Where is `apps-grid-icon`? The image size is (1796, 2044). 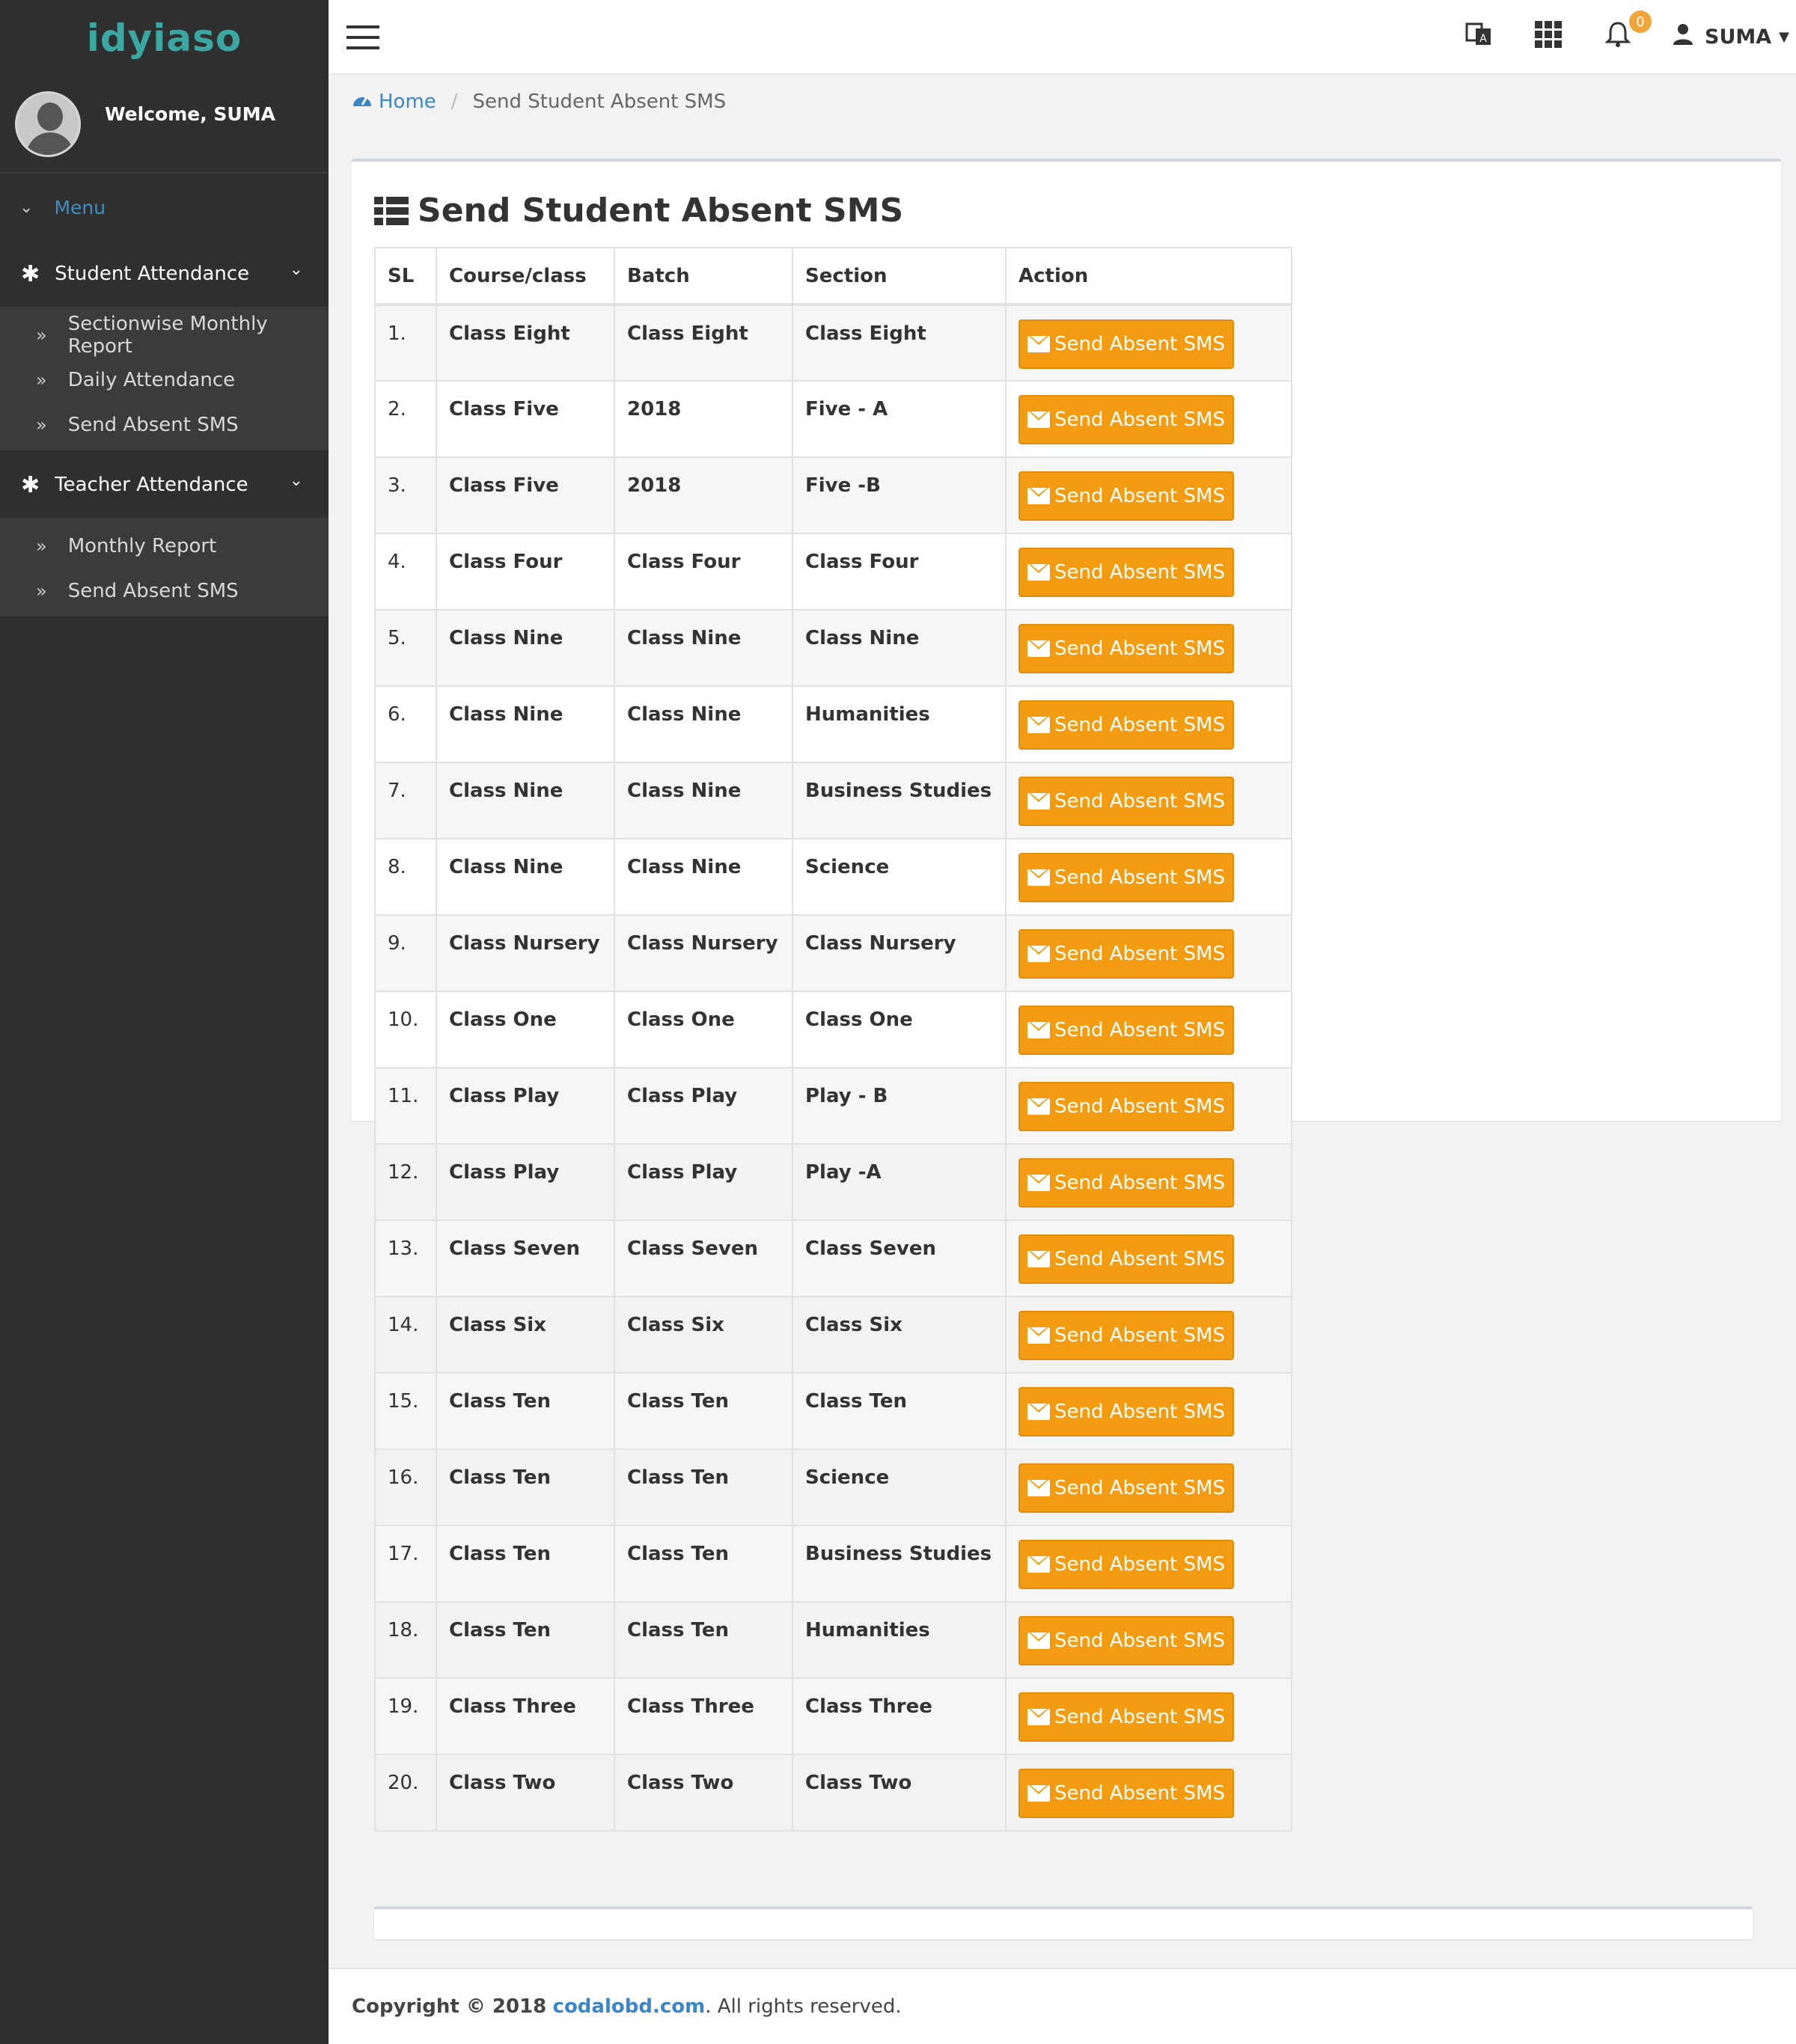 apps-grid-icon is located at coordinates (1548, 38).